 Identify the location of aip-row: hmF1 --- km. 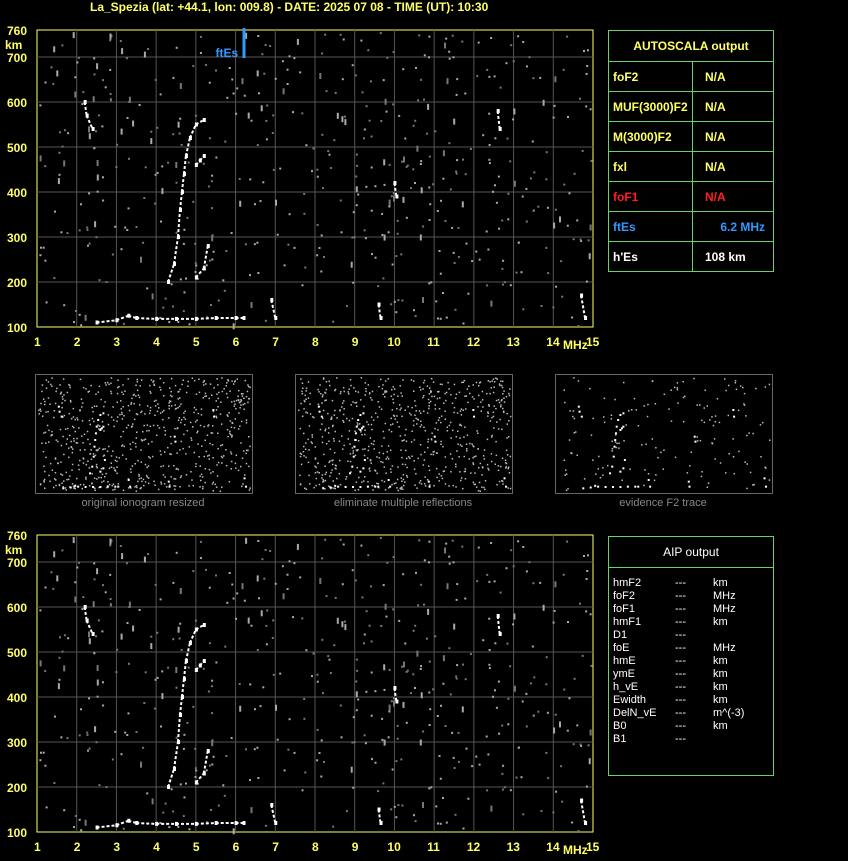
(693, 622).